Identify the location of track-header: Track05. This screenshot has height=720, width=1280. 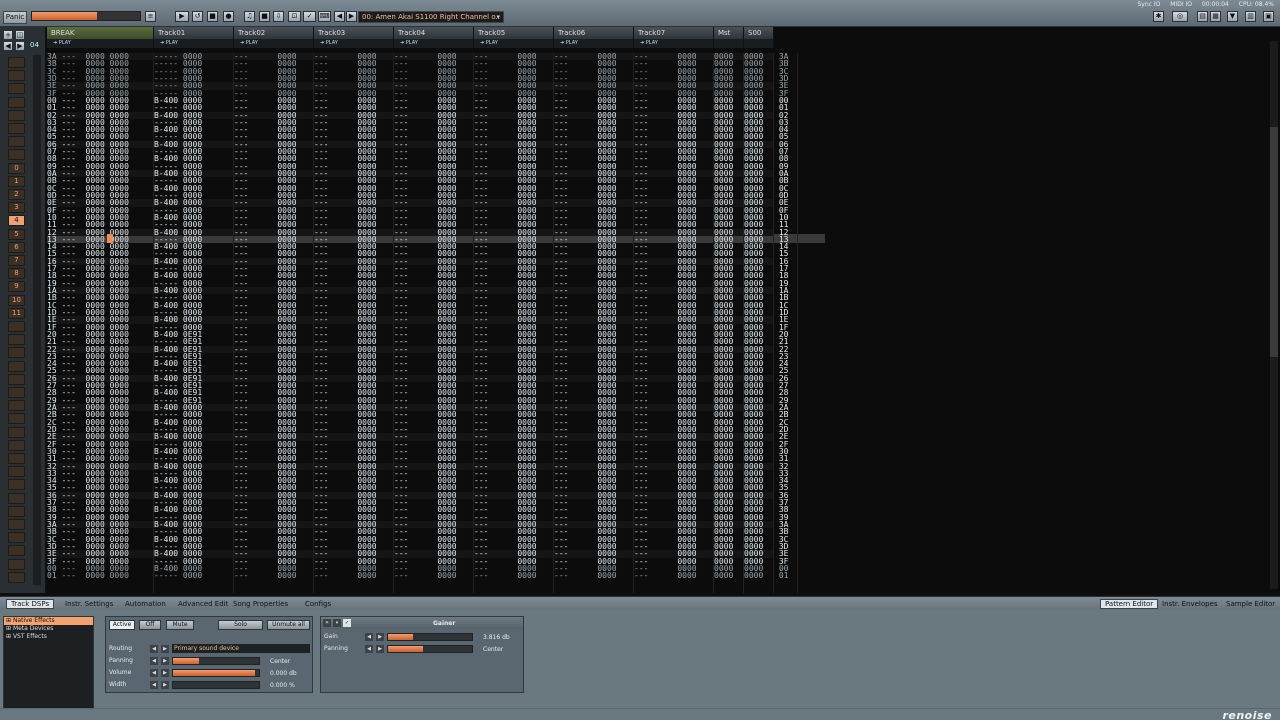
(514, 33).